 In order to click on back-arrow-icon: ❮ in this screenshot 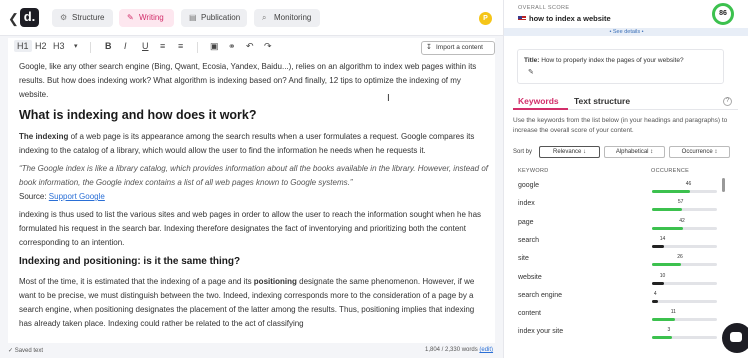, I will do `click(13, 19)`.